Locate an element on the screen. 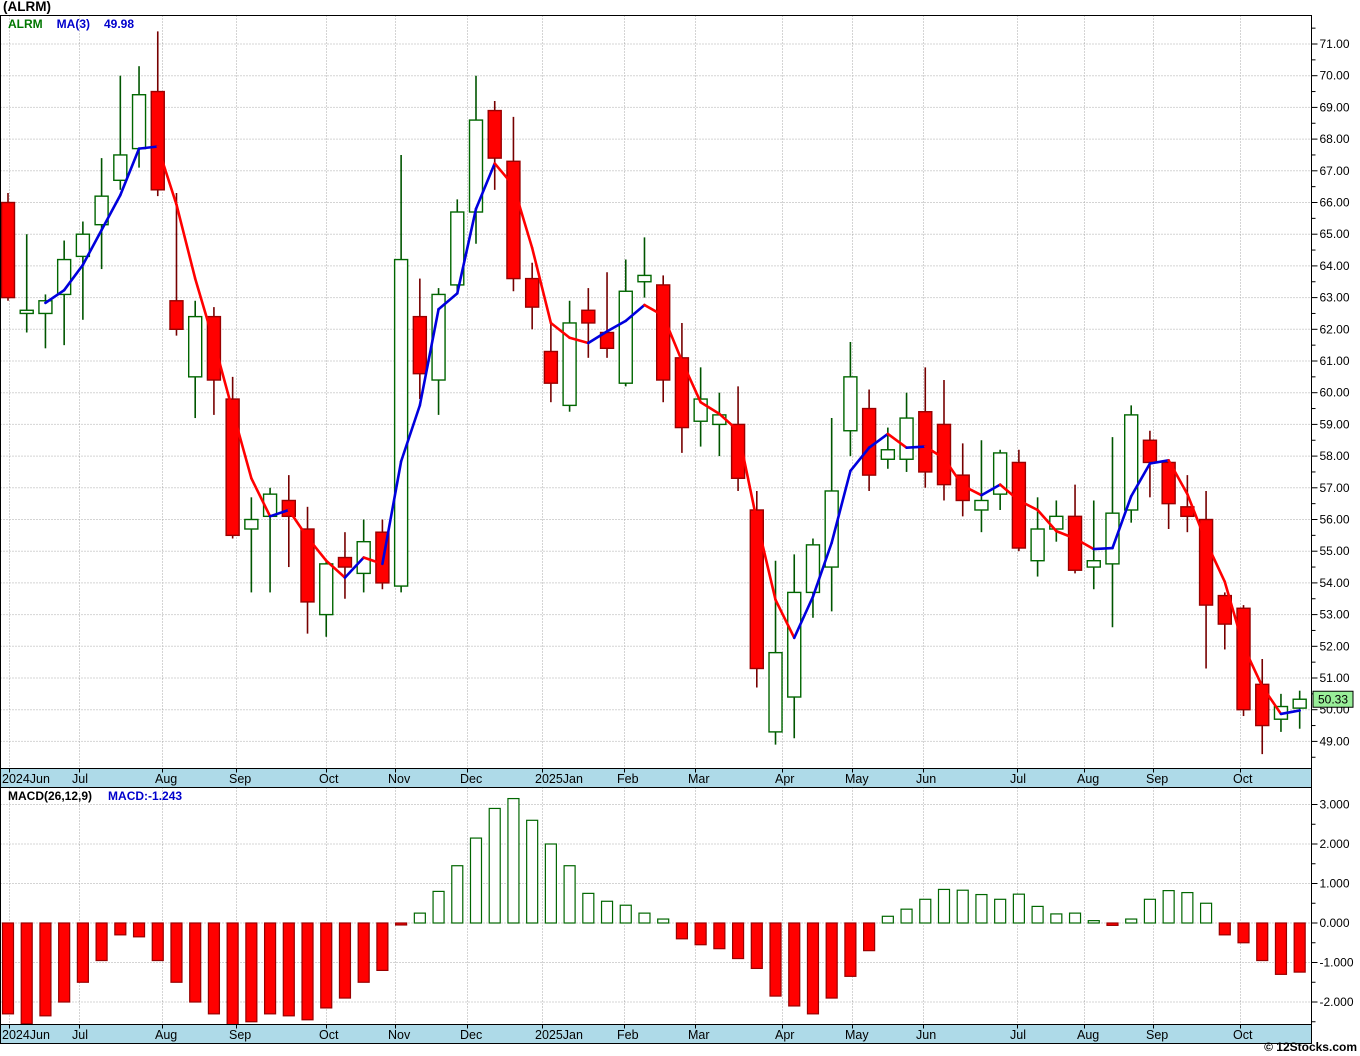 The height and width of the screenshot is (1056, 1360). price-axis-label: 65.00 is located at coordinates (1335, 234).